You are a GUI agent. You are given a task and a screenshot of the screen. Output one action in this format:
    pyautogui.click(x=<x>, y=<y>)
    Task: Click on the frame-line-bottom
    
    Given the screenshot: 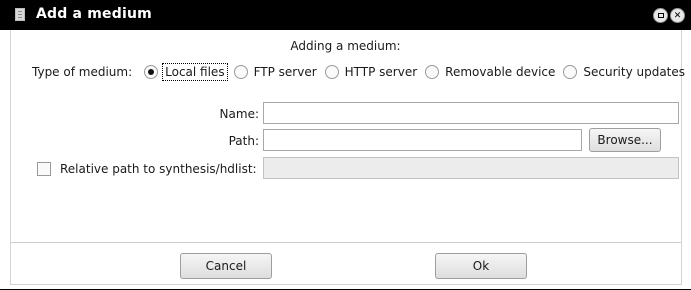 What is the action you would take?
    pyautogui.click(x=346, y=284)
    